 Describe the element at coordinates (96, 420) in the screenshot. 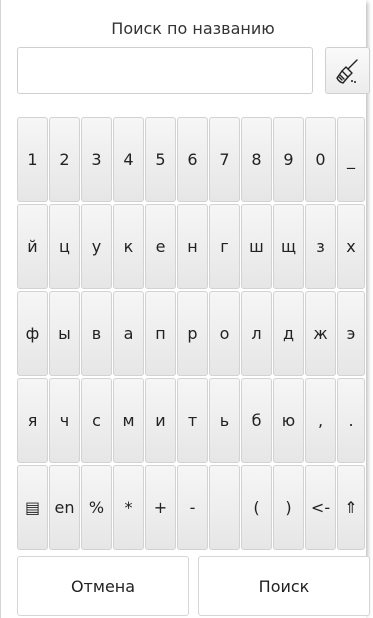

I see `key-с: с` at that location.